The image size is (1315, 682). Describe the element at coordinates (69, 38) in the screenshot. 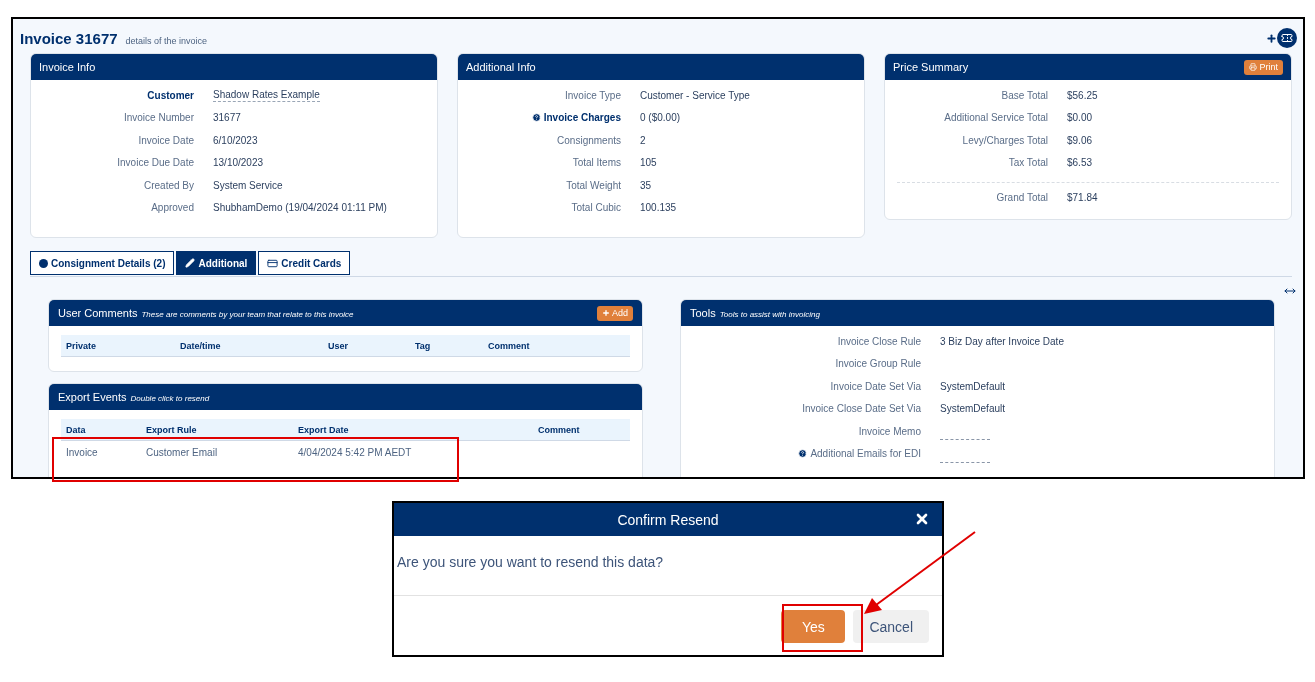

I see `page-title: Invoice 31677` at that location.